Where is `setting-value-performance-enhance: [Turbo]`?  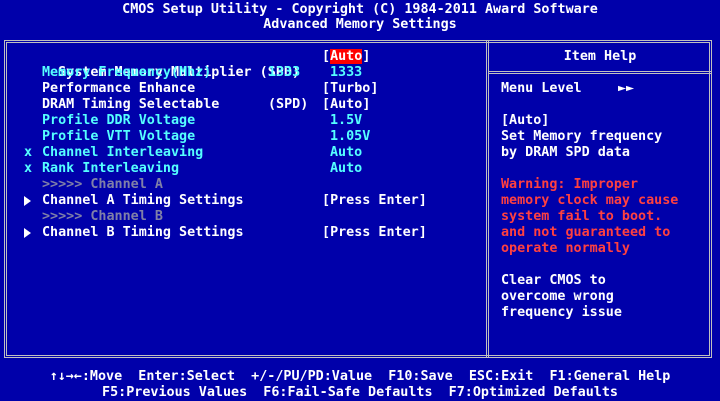
setting-value-performance-enhance: [Turbo] is located at coordinates (350, 89).